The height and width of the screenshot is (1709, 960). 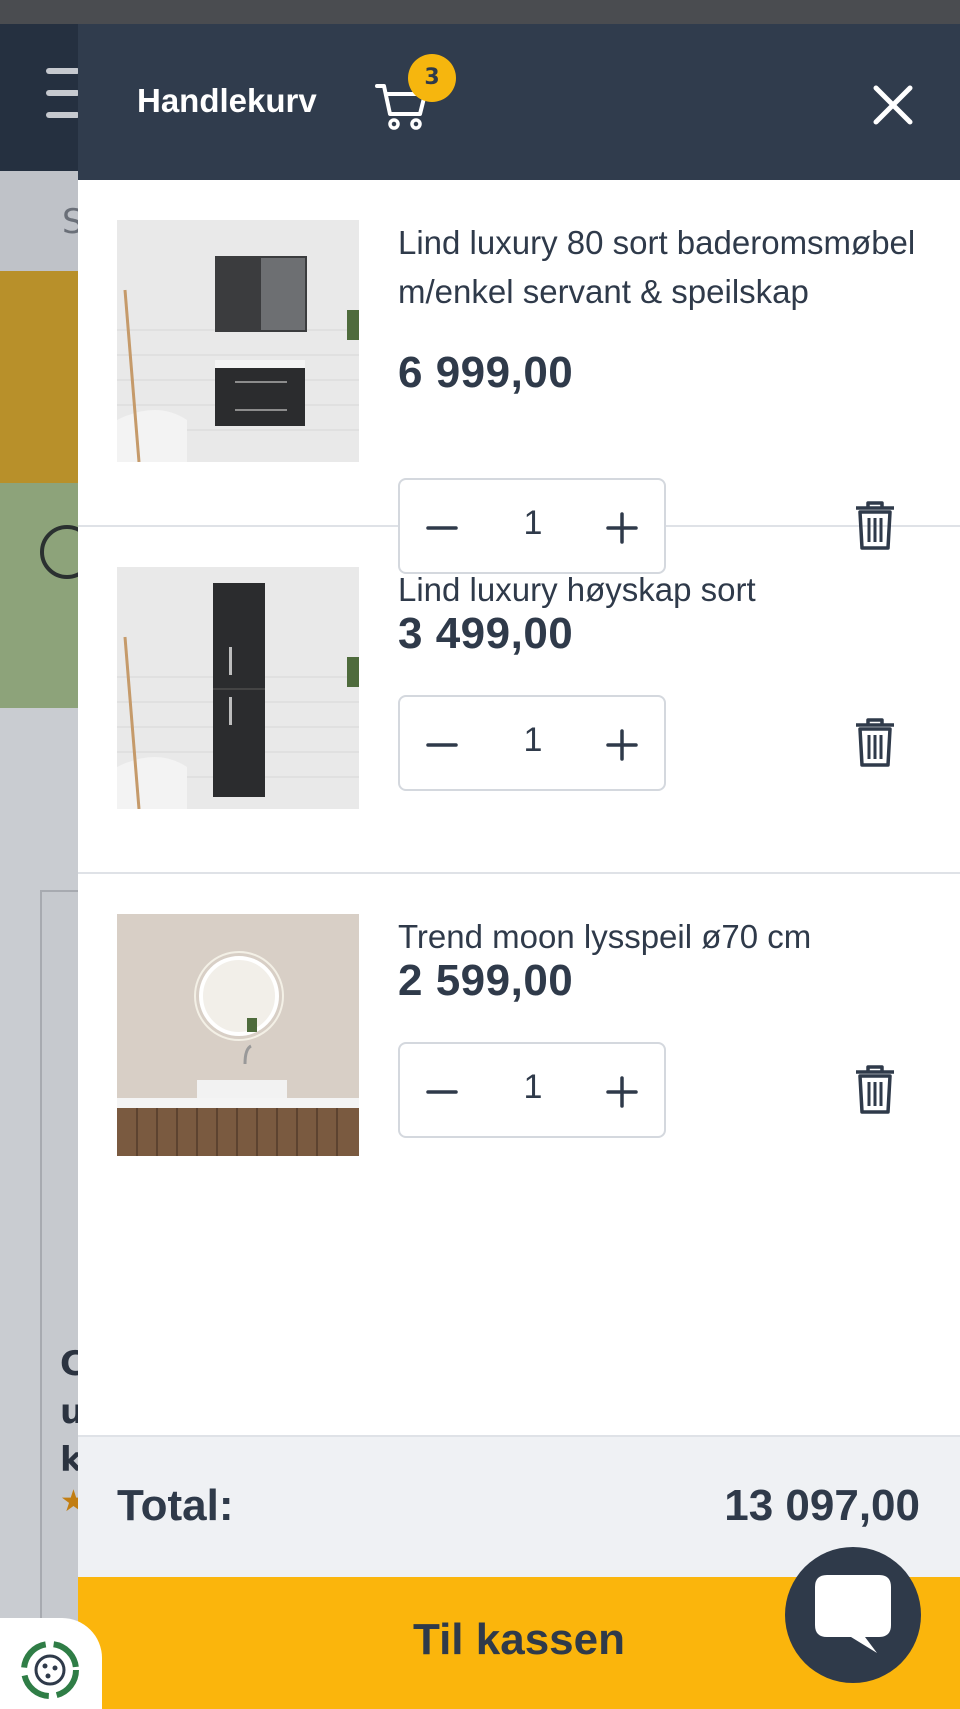 What do you see at coordinates (432, 78) in the screenshot?
I see `cart-count-badge: 3` at bounding box center [432, 78].